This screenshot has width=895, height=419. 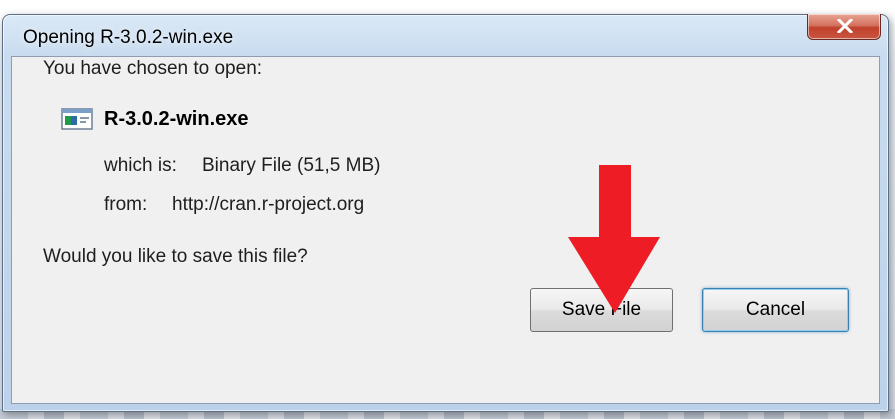 What do you see at coordinates (175, 256) in the screenshot?
I see `save-question-text: Would you like to save this file?` at bounding box center [175, 256].